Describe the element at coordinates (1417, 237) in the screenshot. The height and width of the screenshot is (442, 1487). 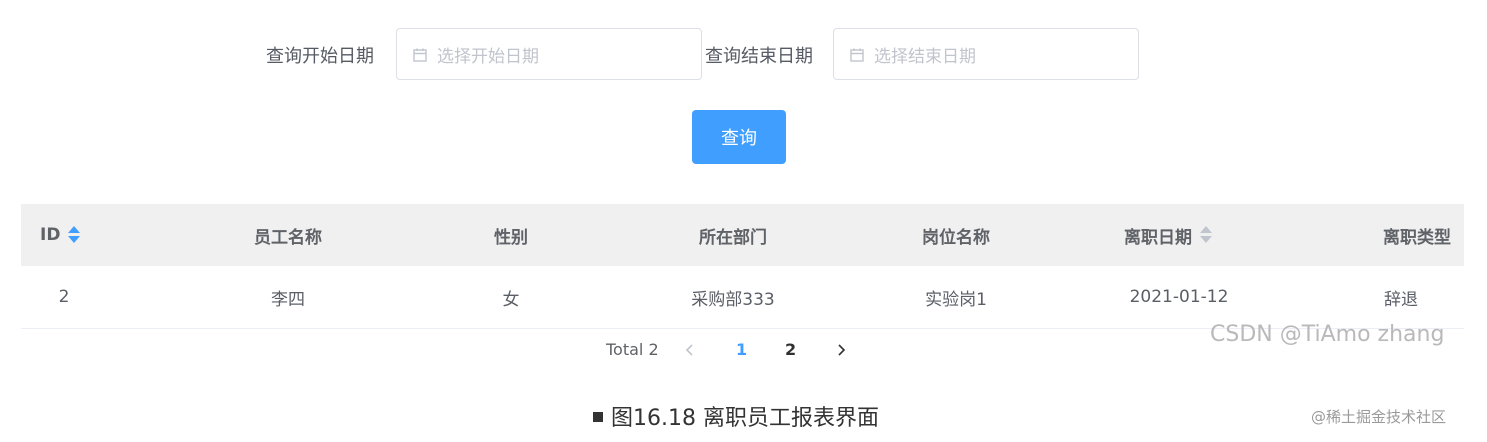
I see `column-header-leave-type: 离职类型` at that location.